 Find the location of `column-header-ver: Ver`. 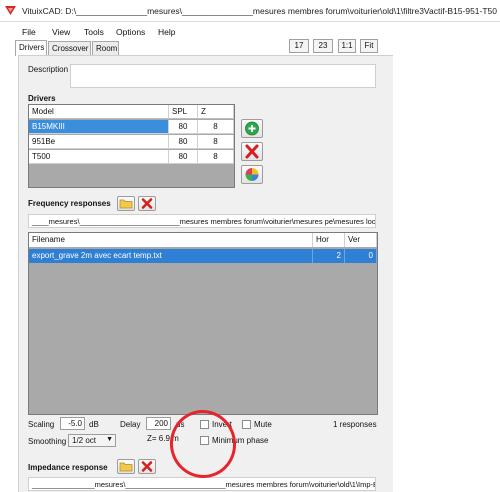

column-header-ver: Ver is located at coordinates (361, 240).